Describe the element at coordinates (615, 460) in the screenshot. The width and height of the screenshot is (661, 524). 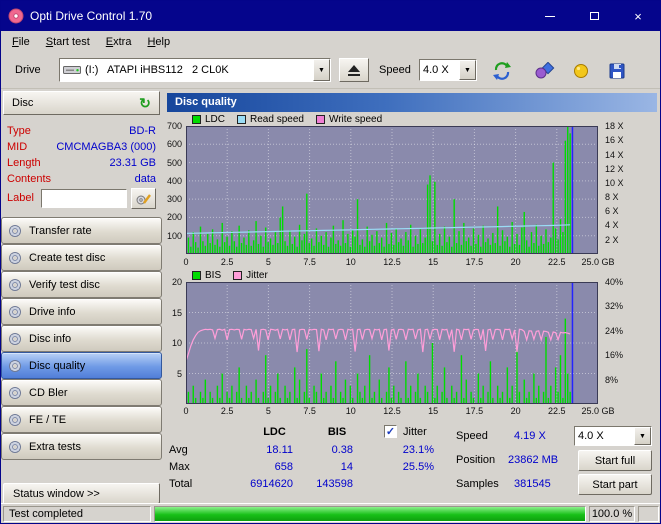
I see `start-full-button: Start full` at that location.